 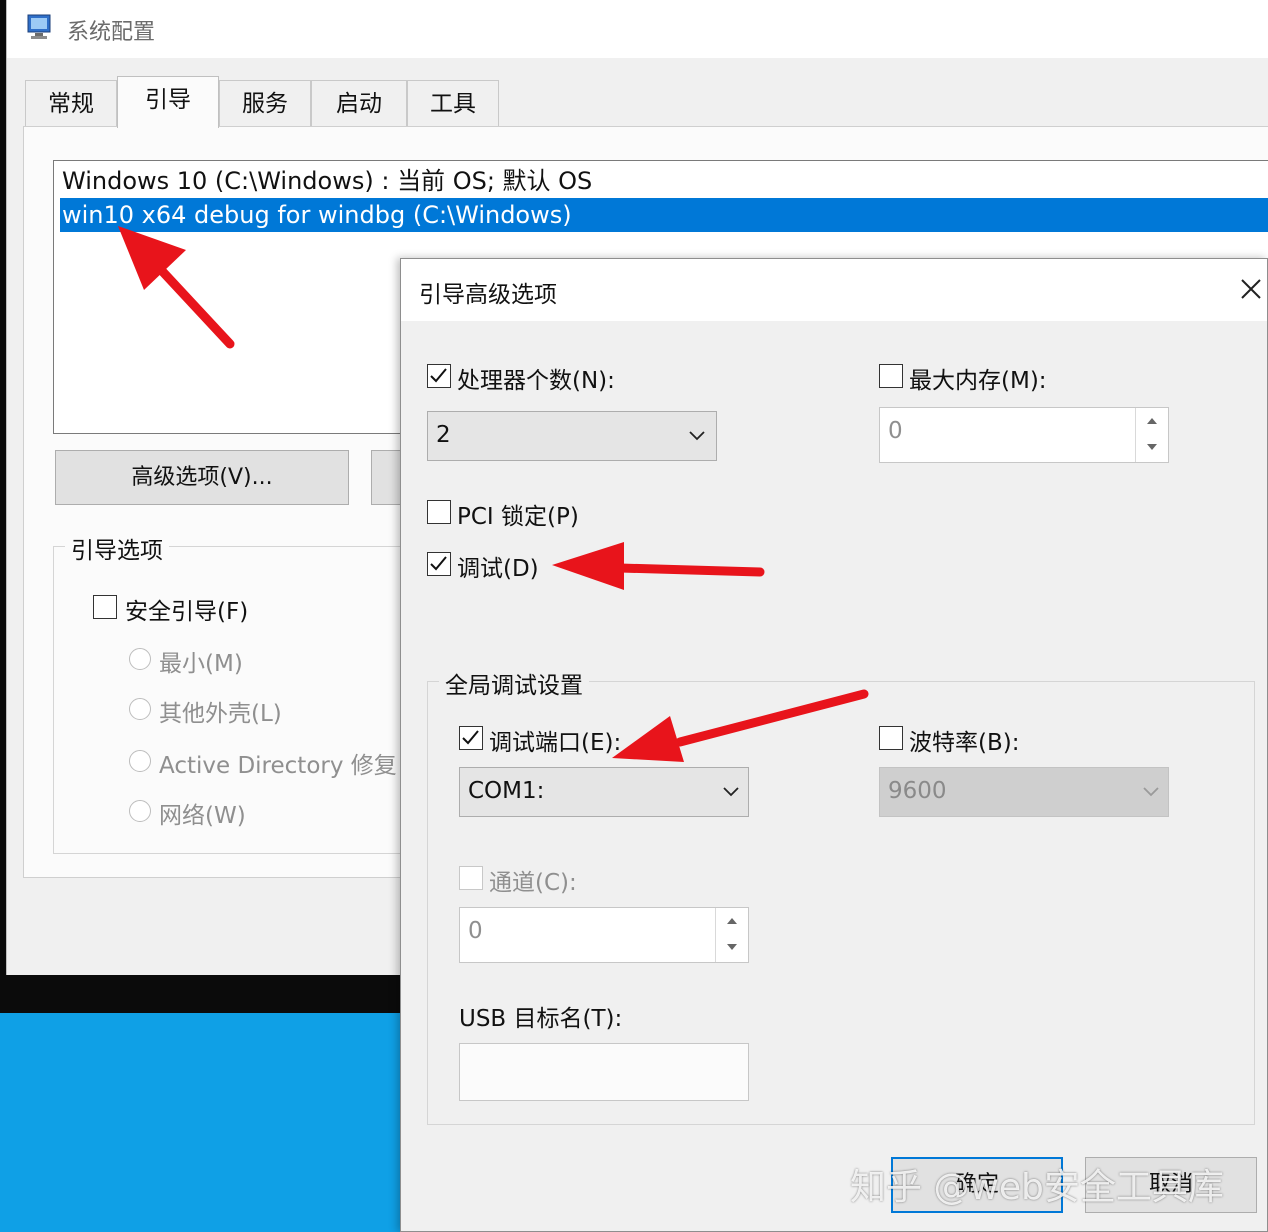 What do you see at coordinates (168, 102) in the screenshot?
I see `tab-boot: 引导` at bounding box center [168, 102].